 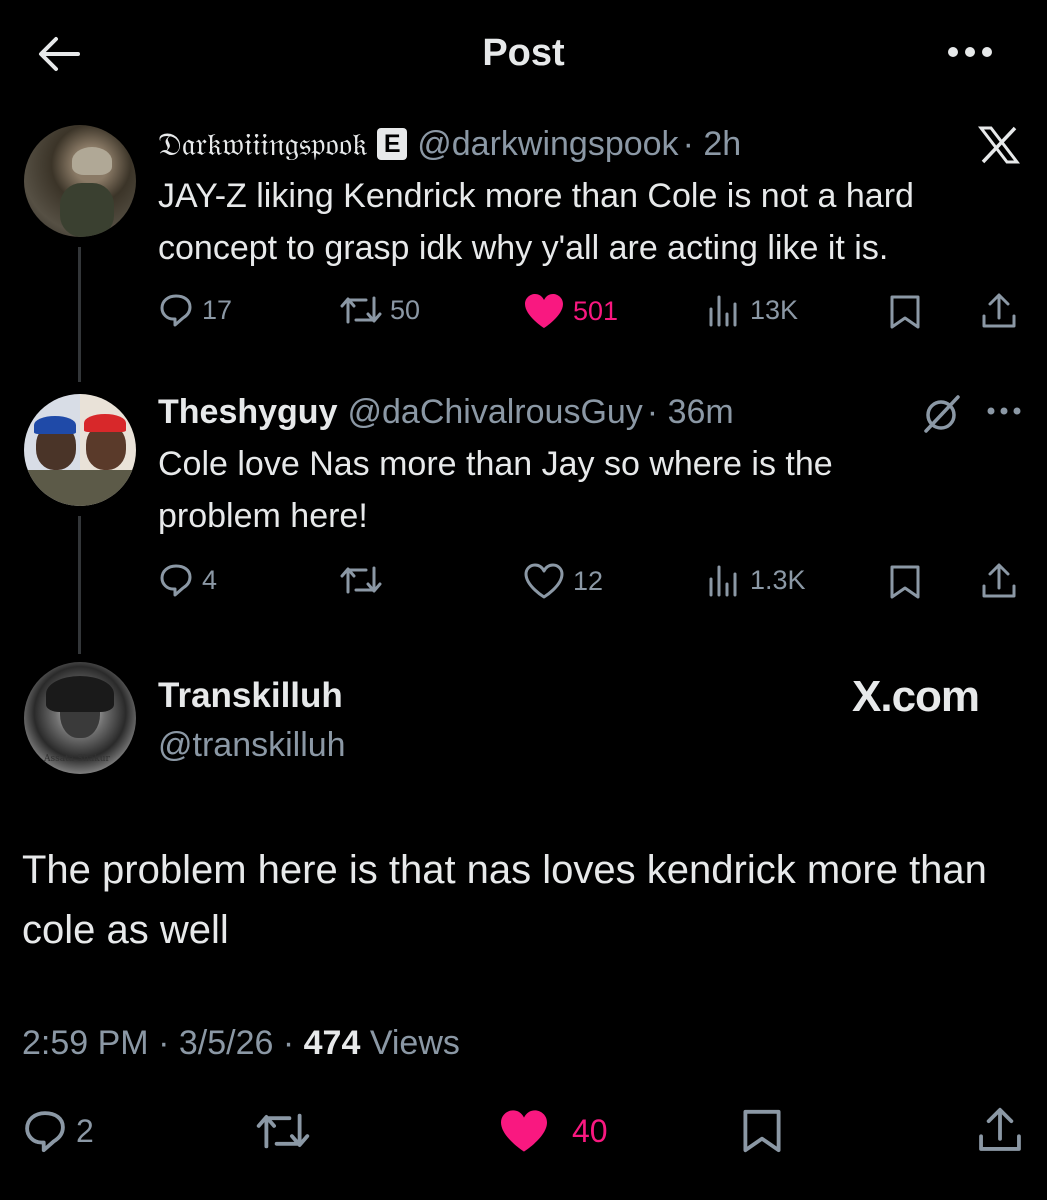 What do you see at coordinates (252, 745) in the screenshot?
I see `handle: @transkilluh` at bounding box center [252, 745].